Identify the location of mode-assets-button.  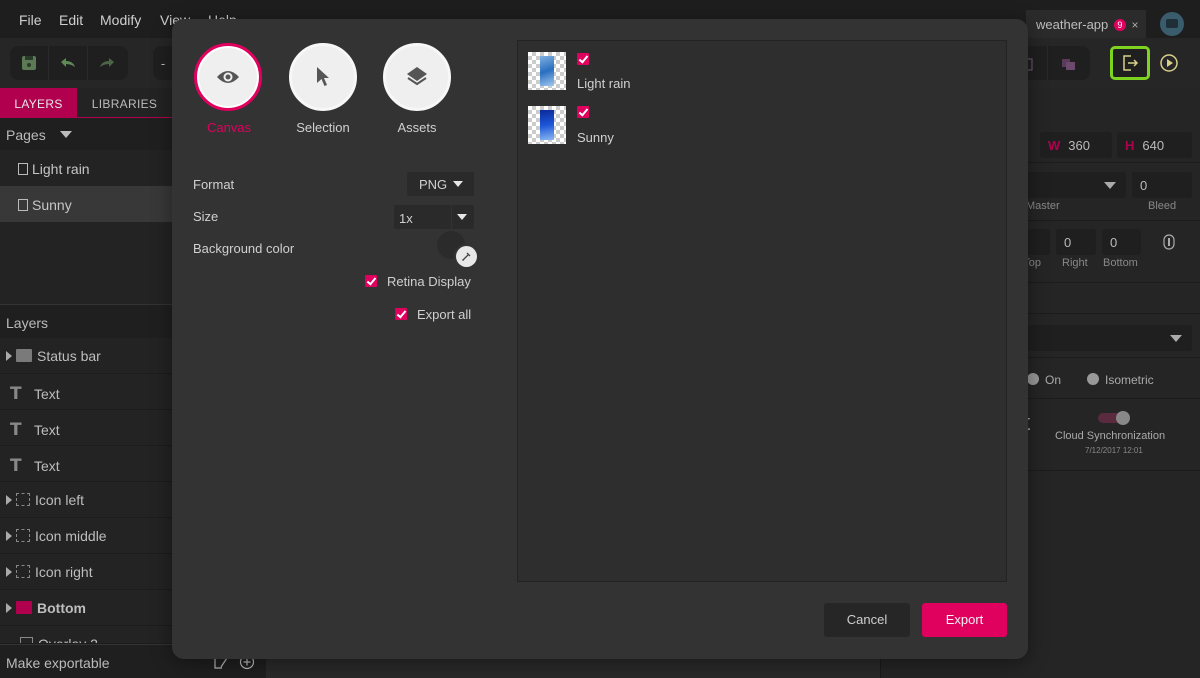
(417, 77).